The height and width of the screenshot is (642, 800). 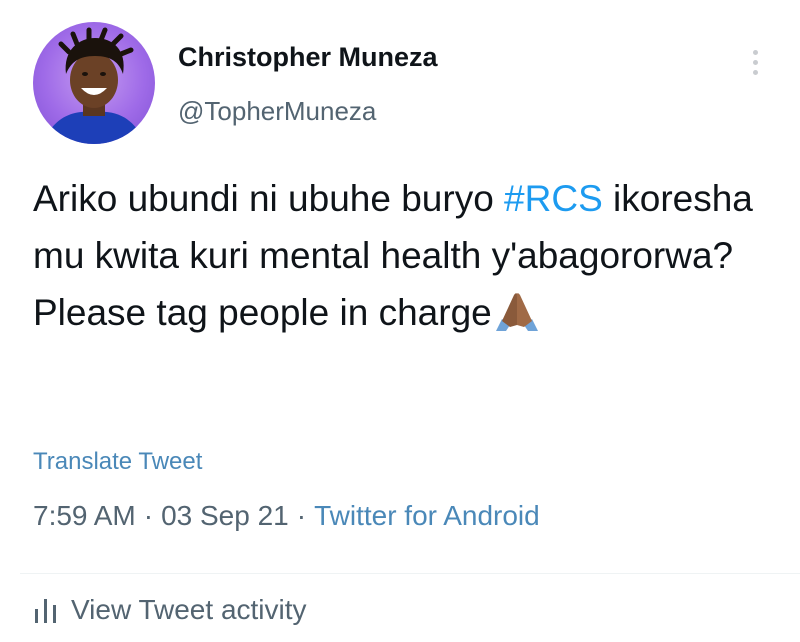 I want to click on view-tweet-activity-button: View Tweet activity, so click(x=170, y=610).